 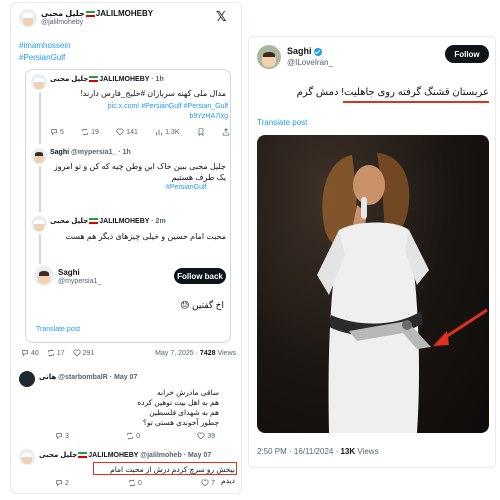 I want to click on main-tweet-stats: 40 17 291 May 7, 2025 · 7428 Views, so click(x=128, y=353).